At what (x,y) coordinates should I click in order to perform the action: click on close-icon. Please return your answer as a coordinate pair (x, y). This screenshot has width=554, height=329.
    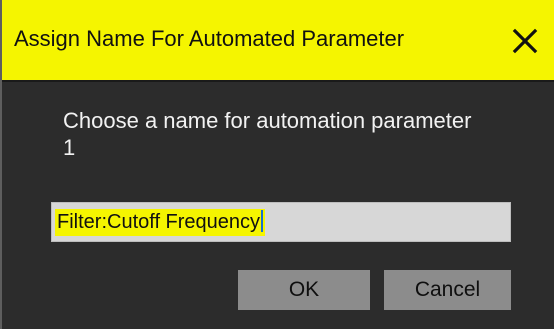
    Looking at the image, I should click on (525, 41).